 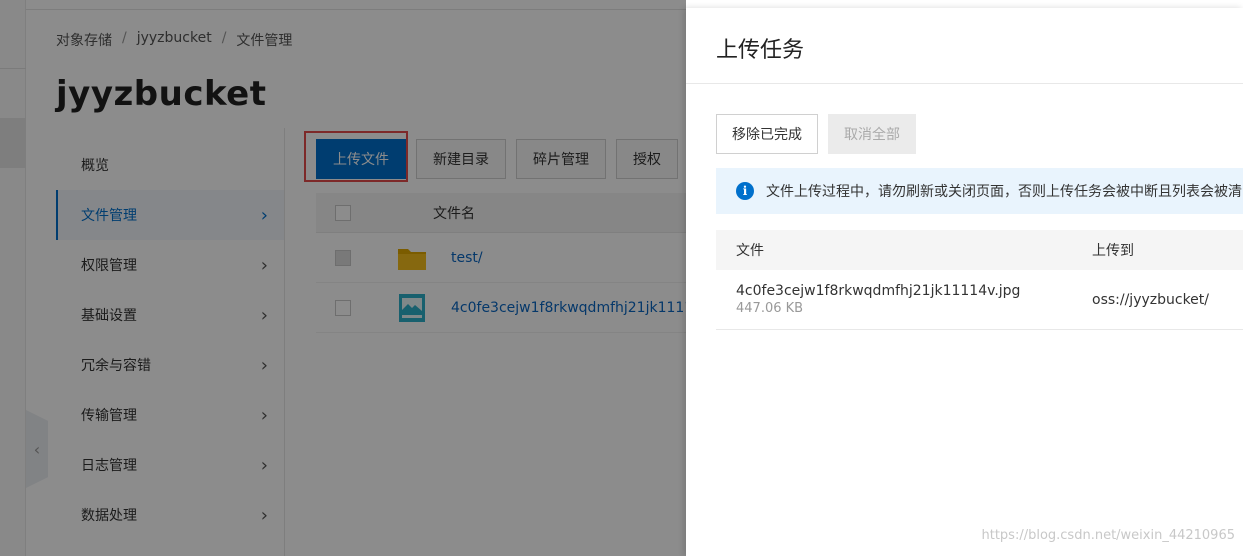 I want to click on cancel-all-button: 取消全部, so click(x=872, y=134).